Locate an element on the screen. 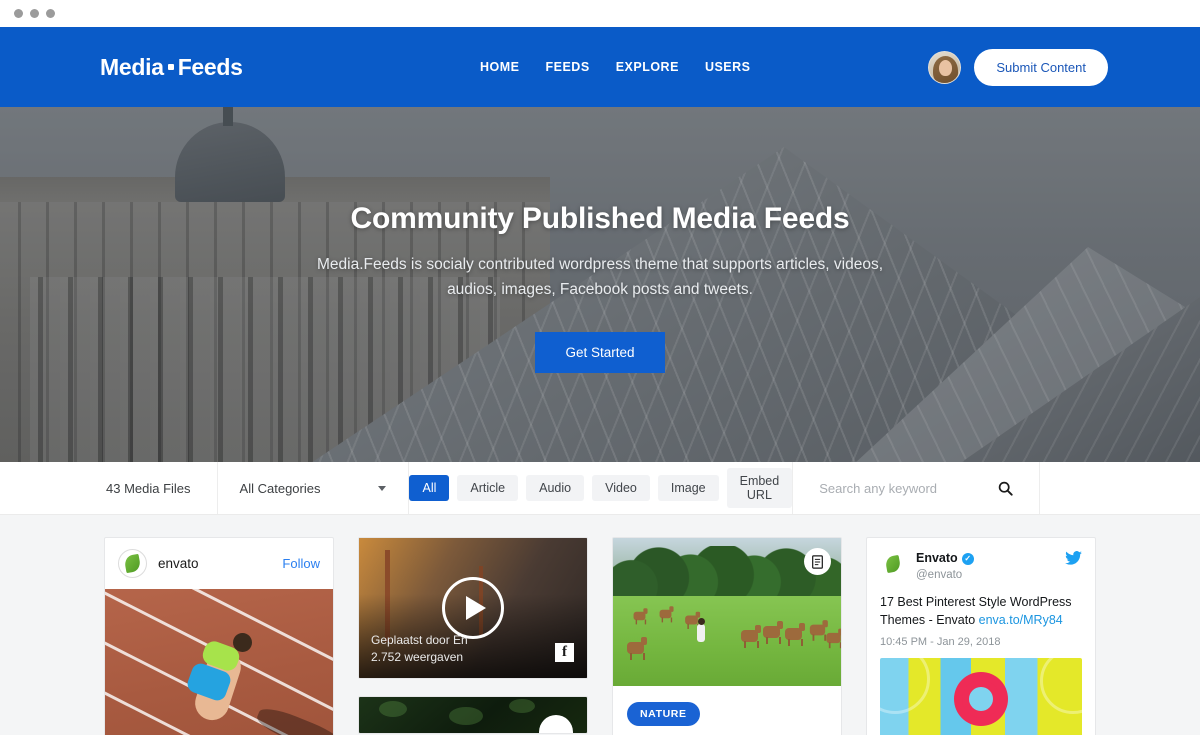  filter-pill-all: All is located at coordinates (429, 488).